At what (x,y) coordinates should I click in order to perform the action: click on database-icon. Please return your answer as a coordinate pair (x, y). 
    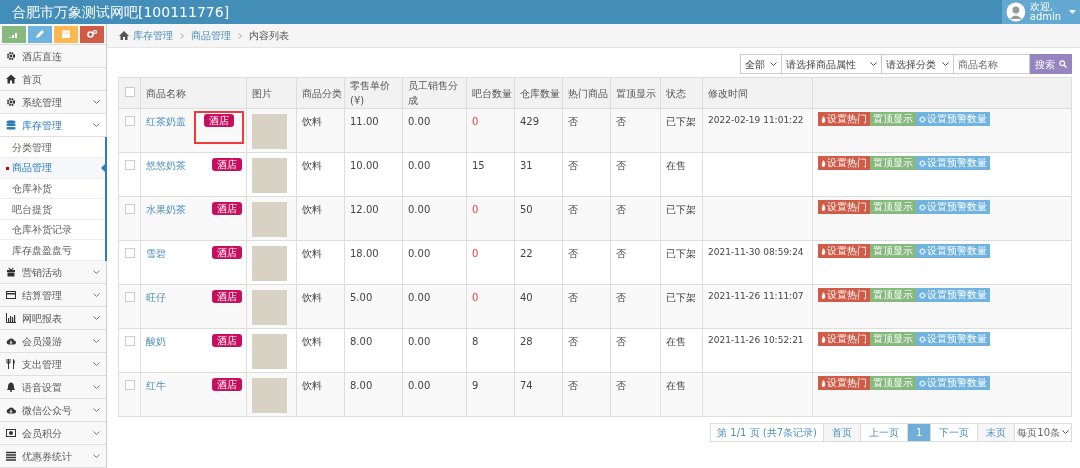
    Looking at the image, I should click on (11, 125).